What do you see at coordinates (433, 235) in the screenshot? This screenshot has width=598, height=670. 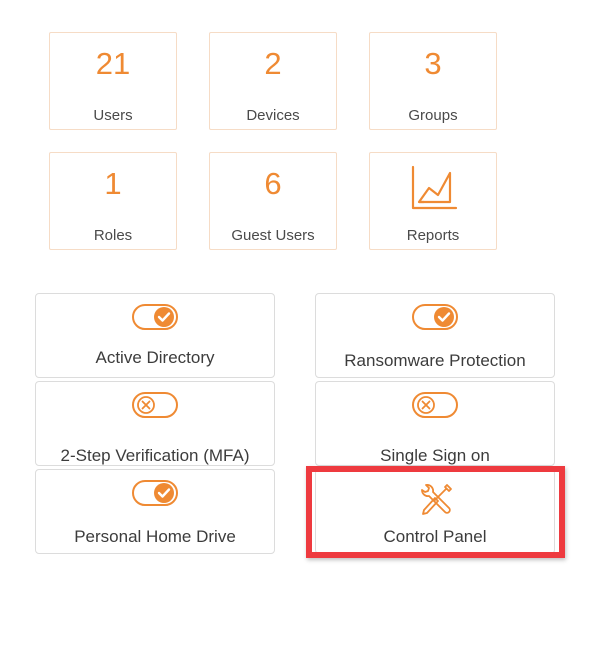 I see `reports-label: Reports` at bounding box center [433, 235].